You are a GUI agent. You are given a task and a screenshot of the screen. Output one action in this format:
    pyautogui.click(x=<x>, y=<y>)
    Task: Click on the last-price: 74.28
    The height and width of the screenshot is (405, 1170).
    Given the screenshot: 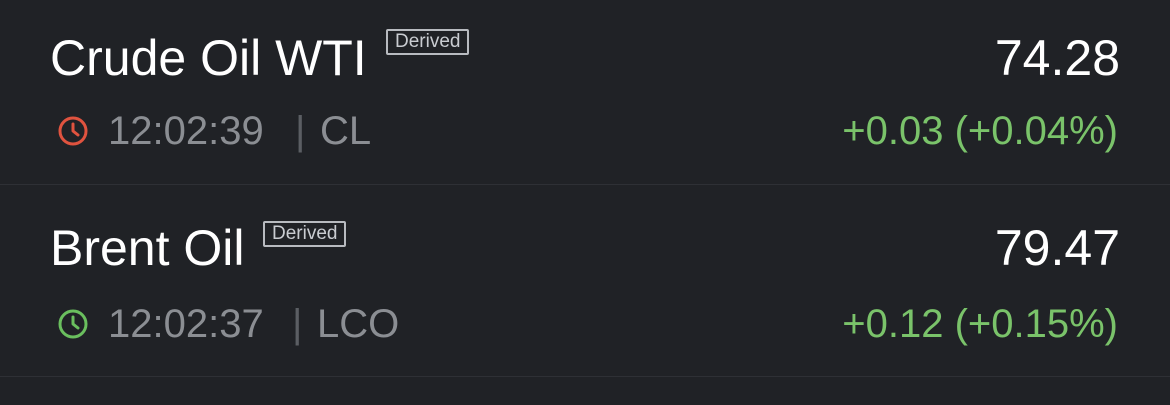 What is the action you would take?
    pyautogui.click(x=1057, y=58)
    